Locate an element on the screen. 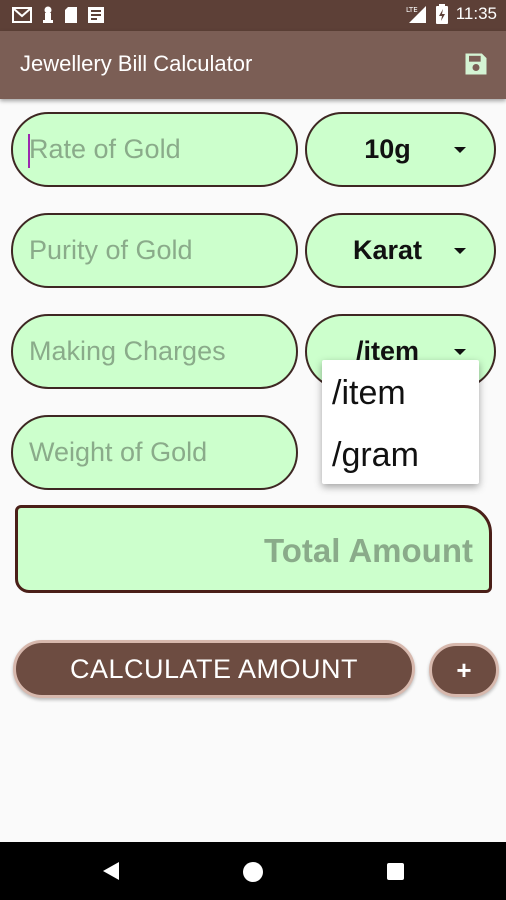  battery-icon is located at coordinates (441, 14).